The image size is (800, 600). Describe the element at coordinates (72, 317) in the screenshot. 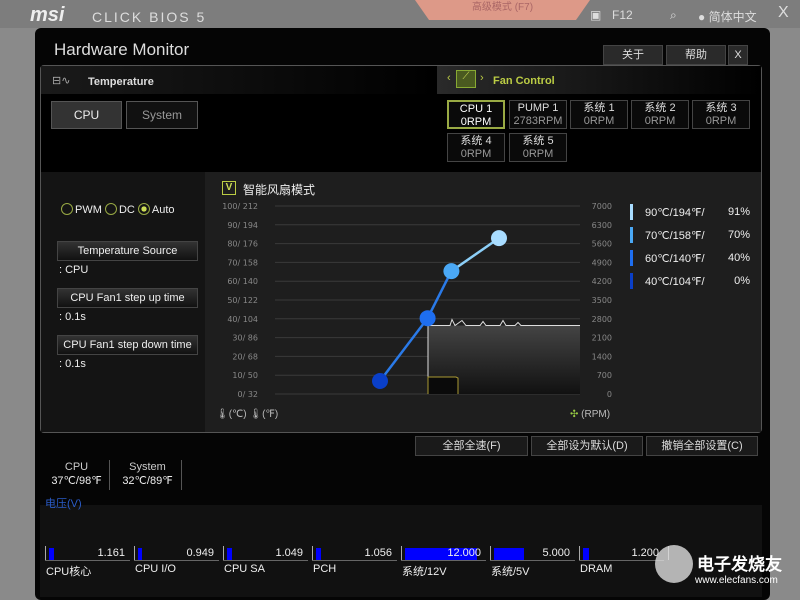

I see `step-up-time-value: : 0.1s` at that location.